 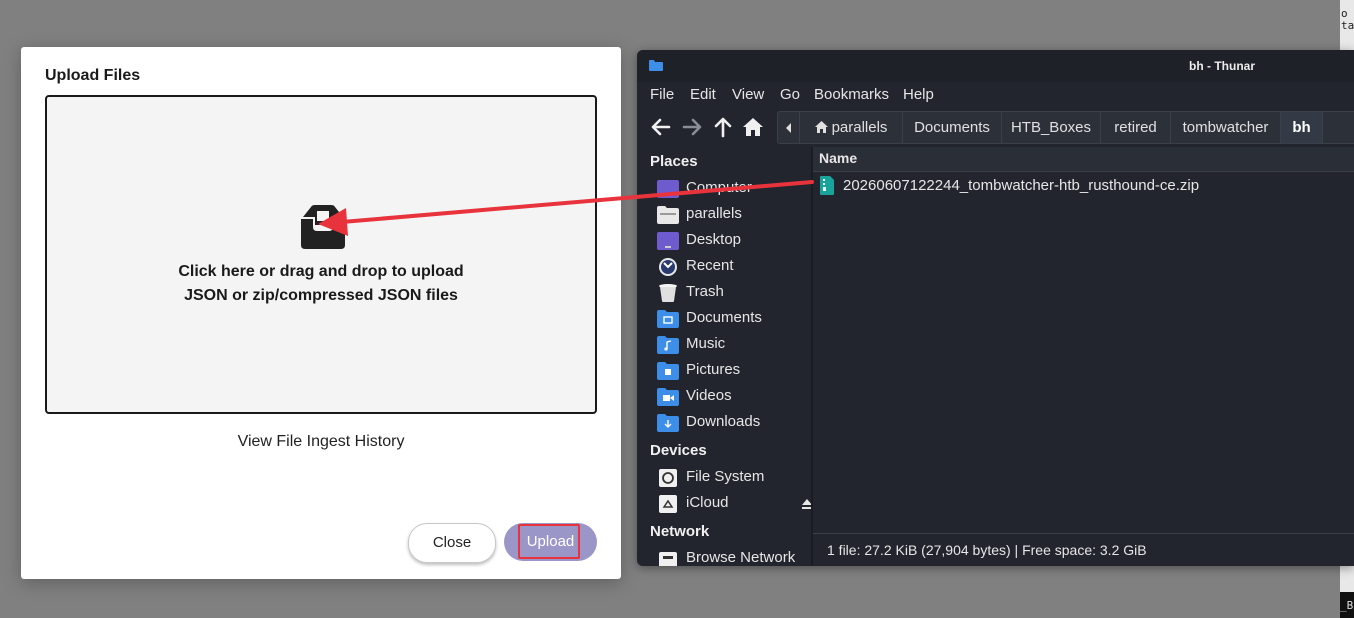 I want to click on terminal-block: _B, so click(x=1347, y=605).